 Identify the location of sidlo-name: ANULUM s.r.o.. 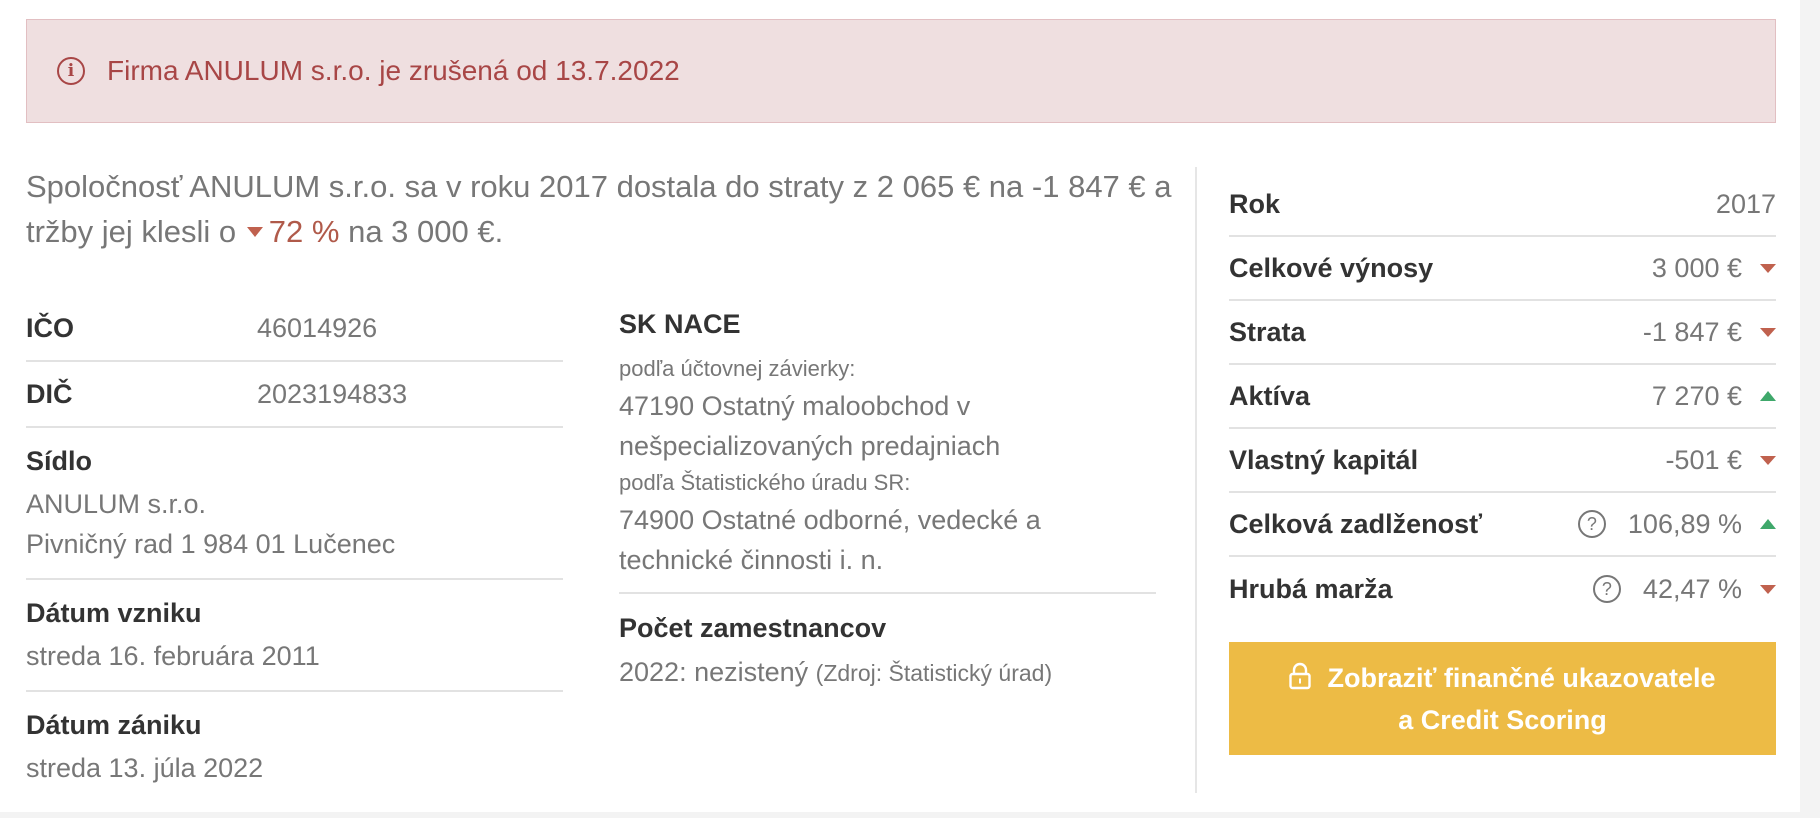
(116, 504).